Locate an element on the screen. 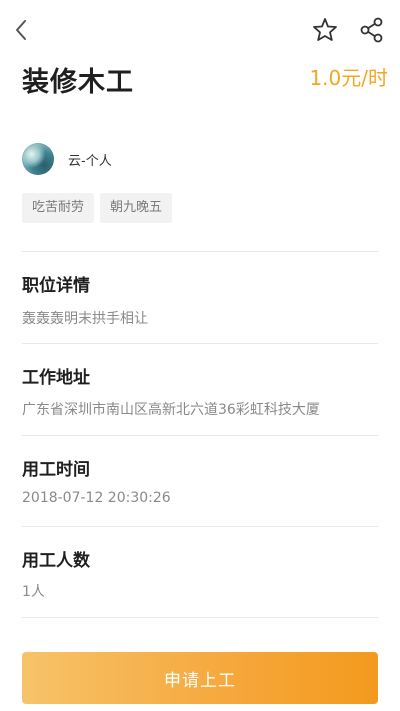  tag-list: 吃苦耐劳 朝九晚五 is located at coordinates (97, 208).